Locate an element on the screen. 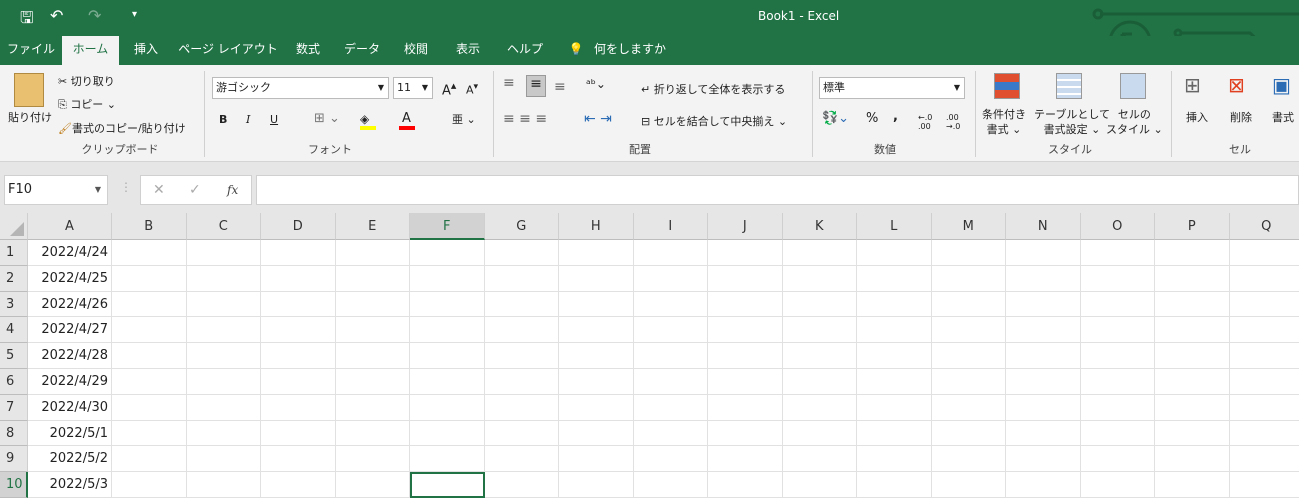  column-header-M: M is located at coordinates (968, 226).